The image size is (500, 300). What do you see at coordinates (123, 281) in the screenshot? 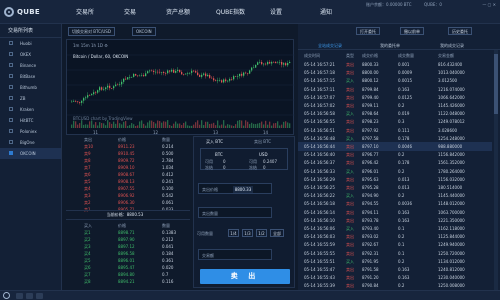
I see `order-book-row: 买8 8894.21 0.116` at bounding box center [123, 281].